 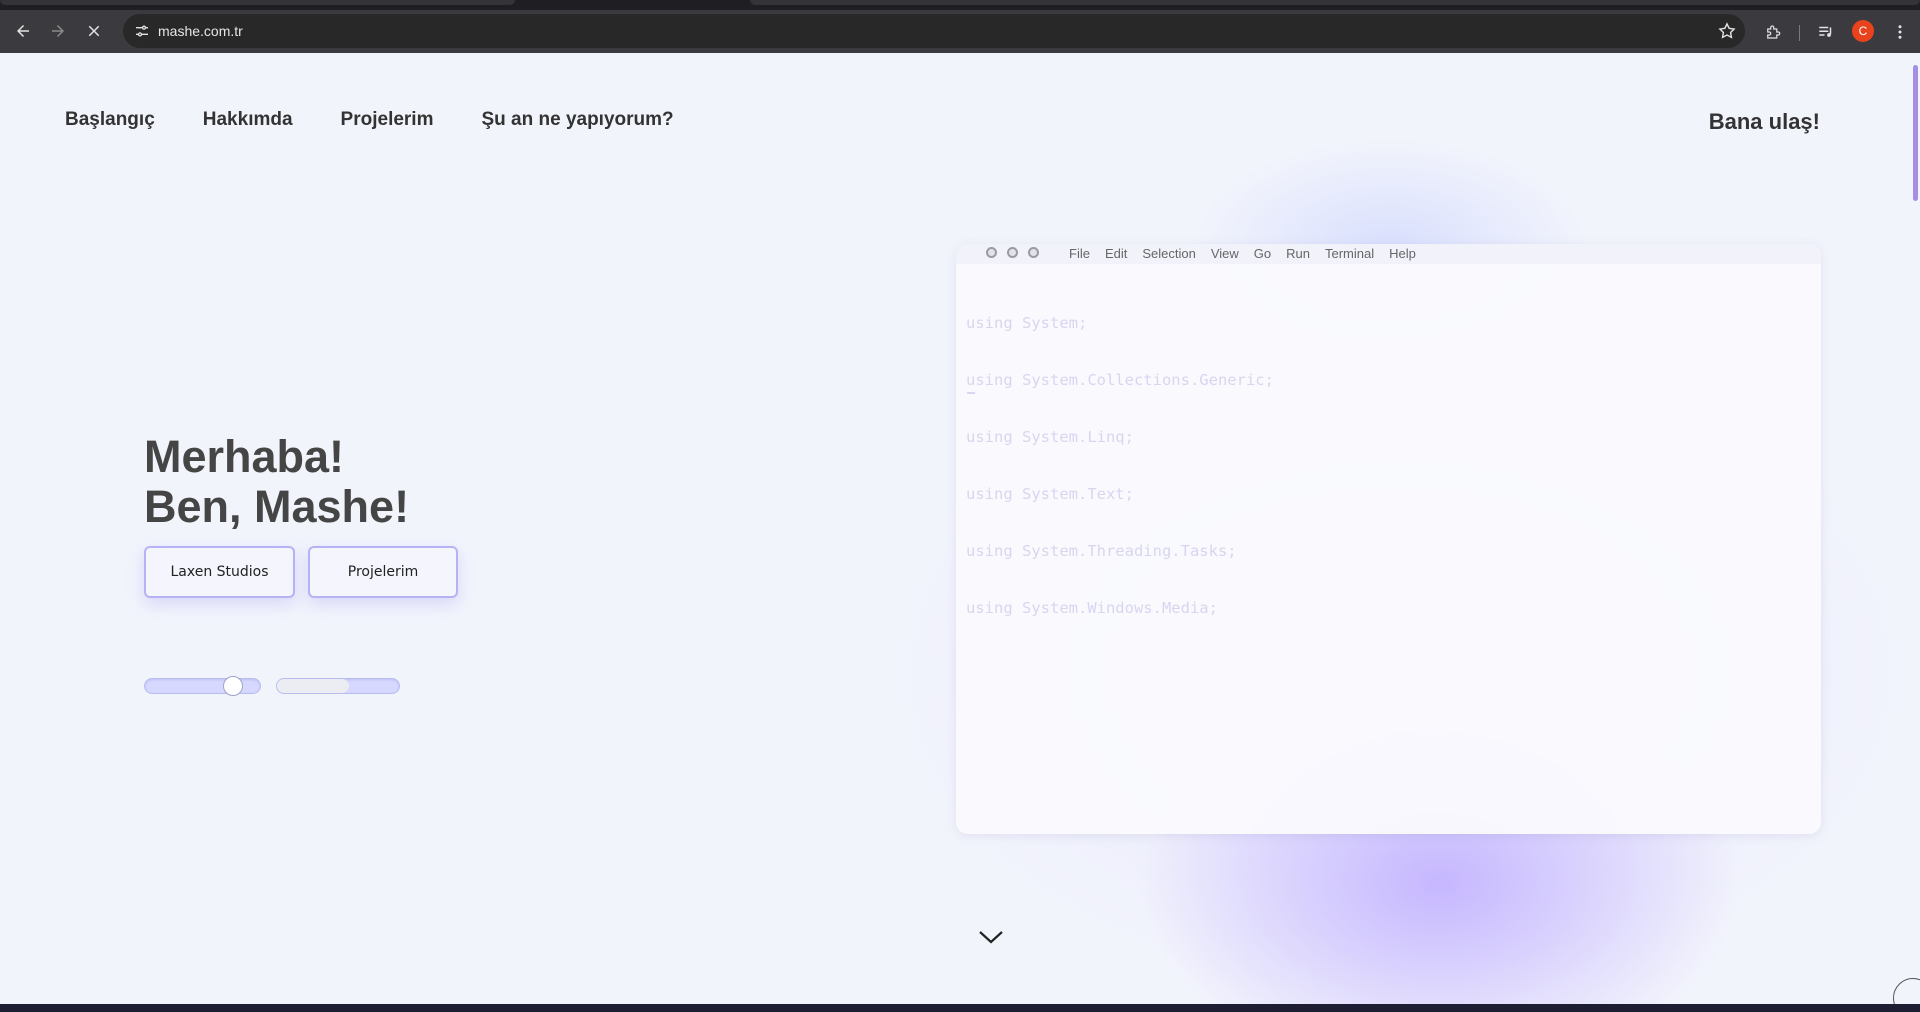 I want to click on puzzle-icon, so click(x=1773, y=32).